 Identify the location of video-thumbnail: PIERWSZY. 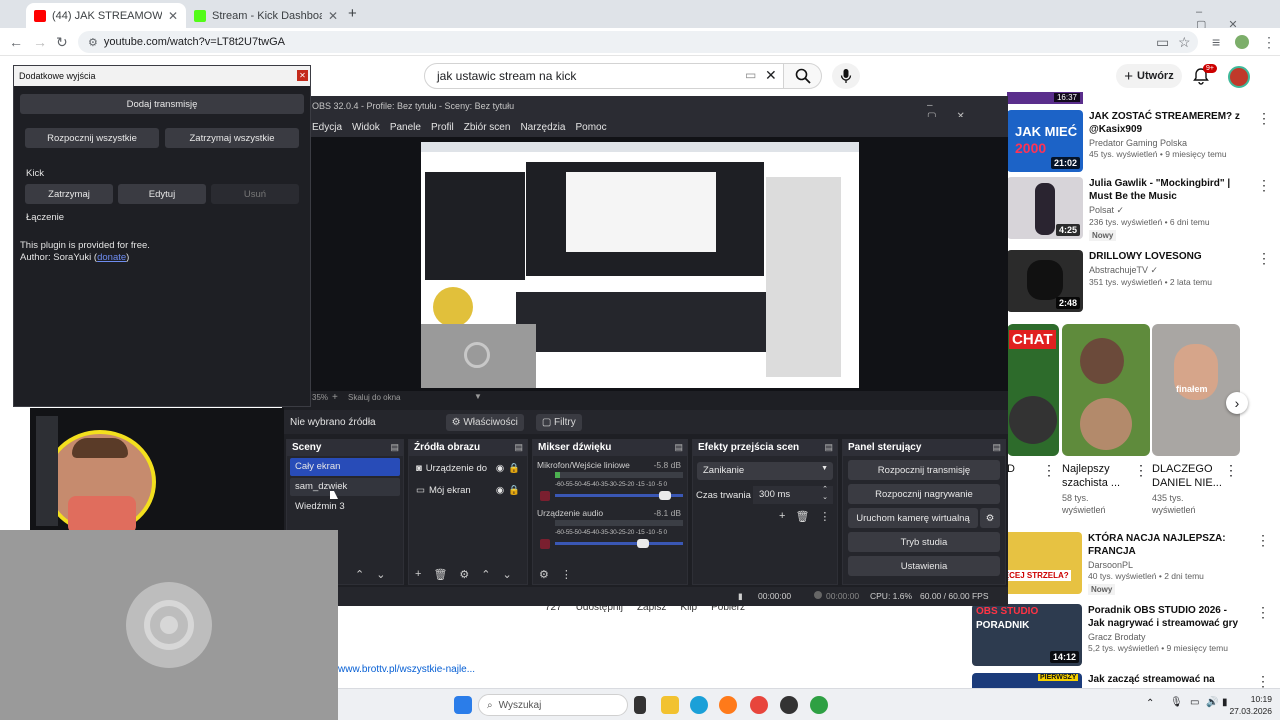
(1027, 680).